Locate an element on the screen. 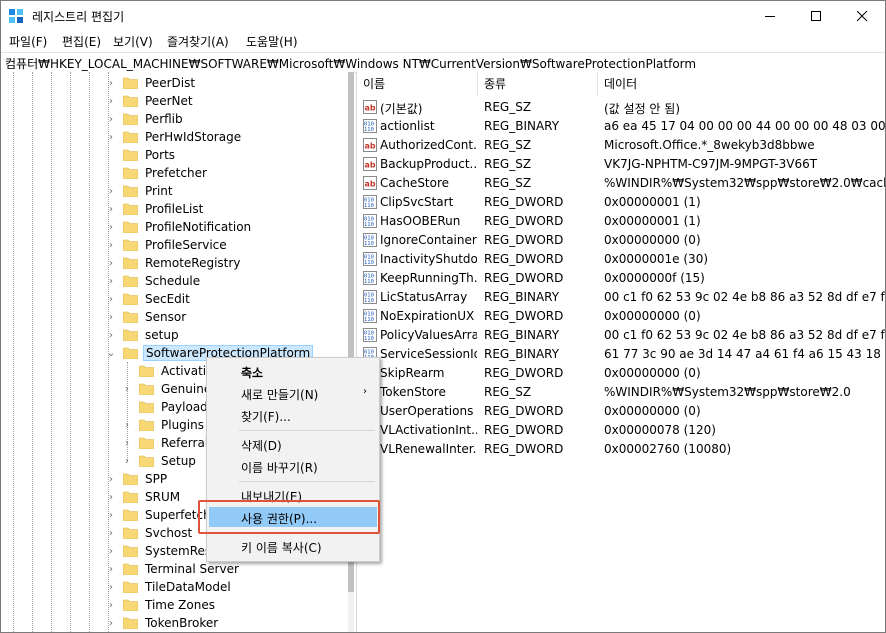 The height and width of the screenshot is (633, 886). binary-value-icon: 010110 is located at coordinates (370, 297).